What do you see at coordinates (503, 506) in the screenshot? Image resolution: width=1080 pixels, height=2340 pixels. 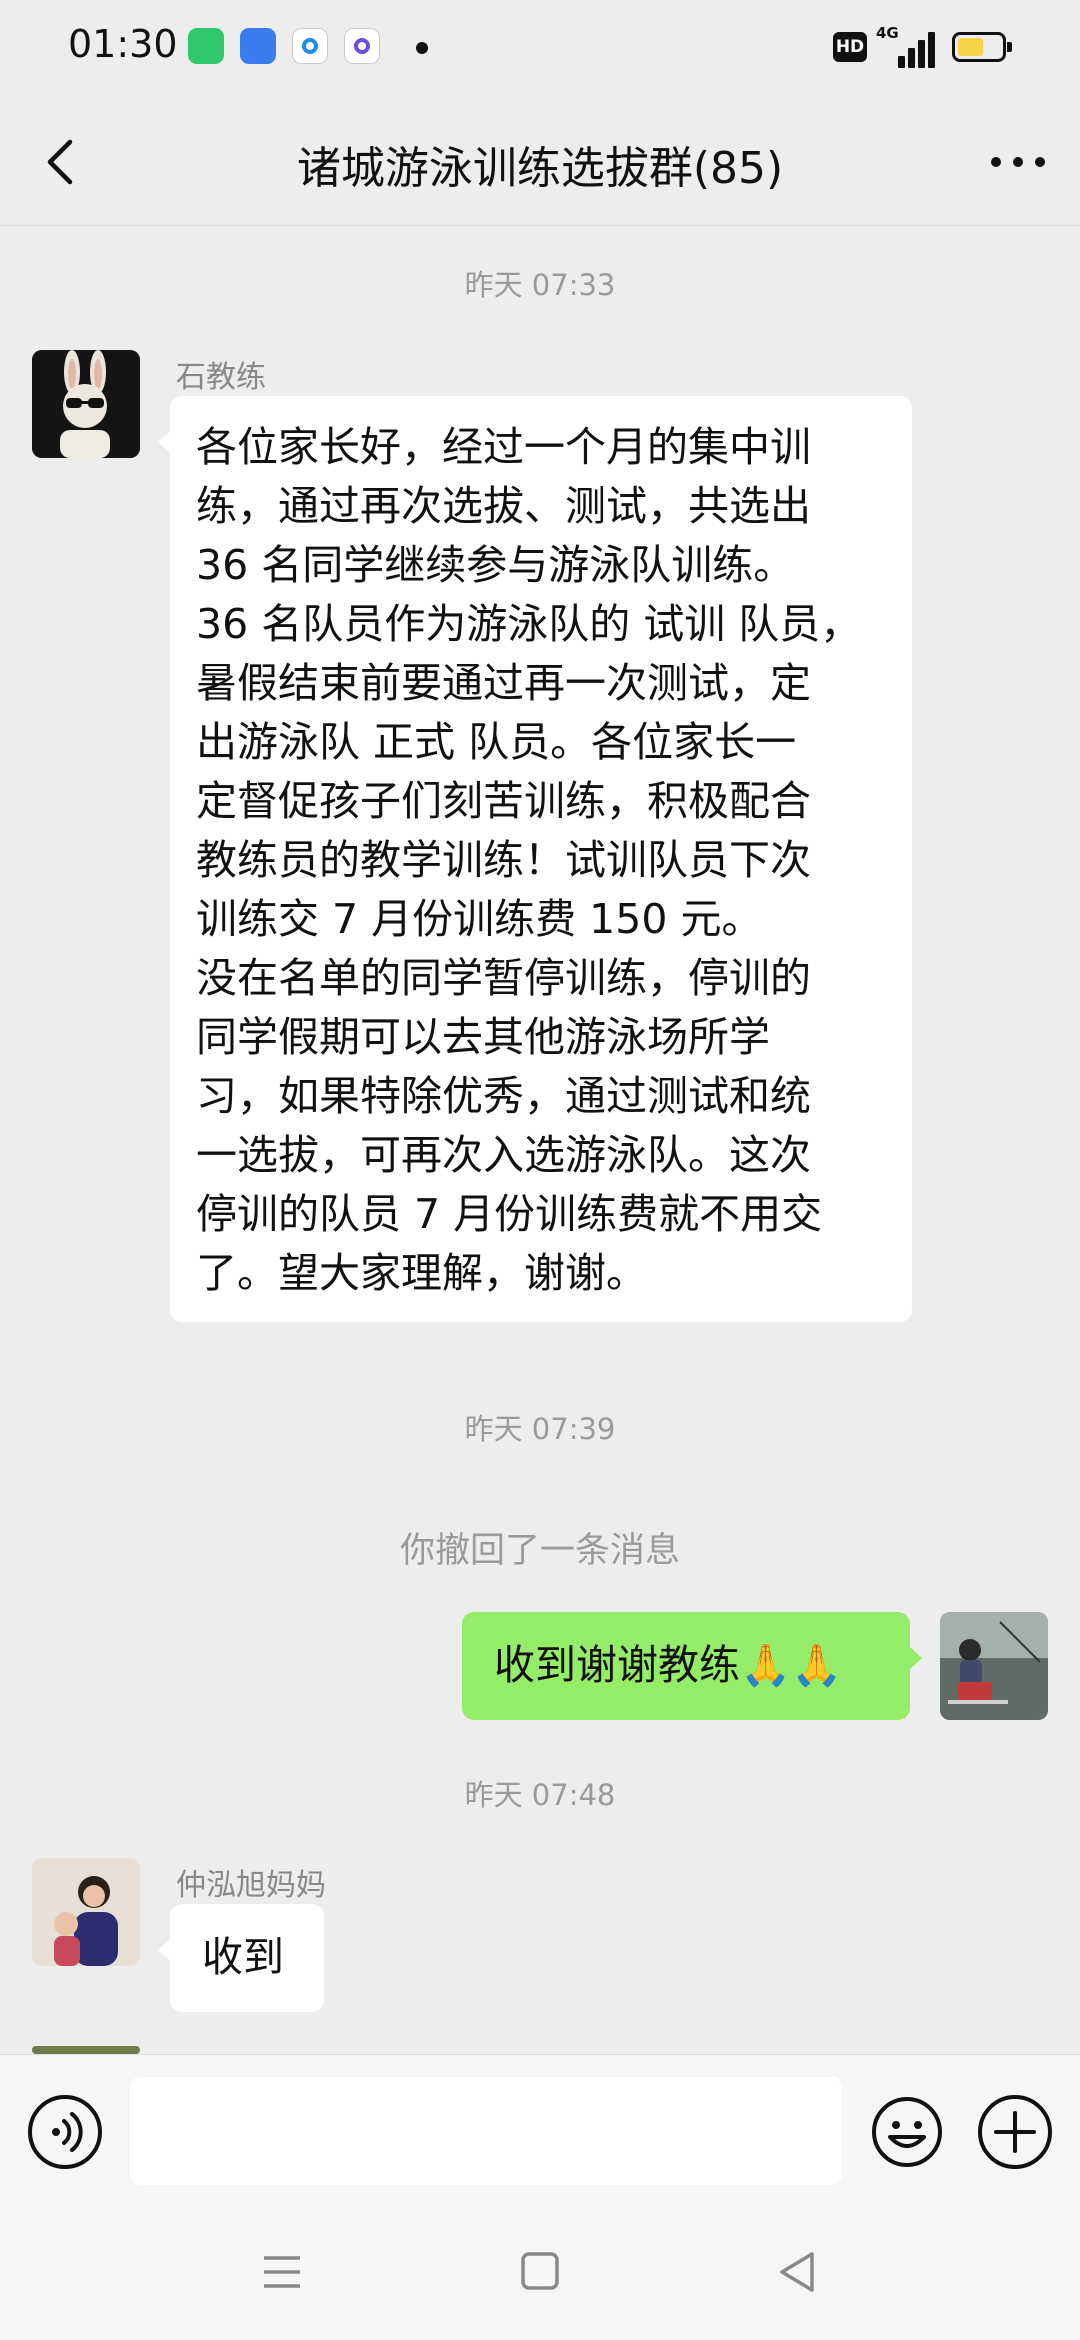 I see `message-line: 练，通过再次选拔、测试，共选出` at bounding box center [503, 506].